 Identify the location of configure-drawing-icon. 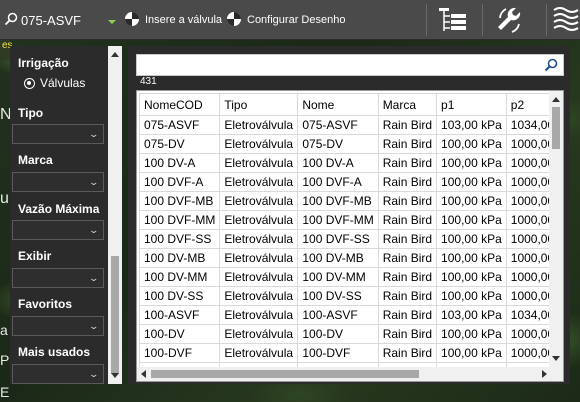
(234, 20).